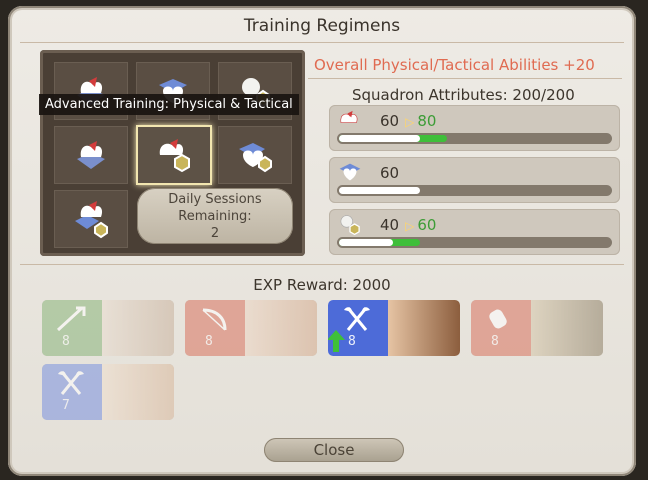 This screenshot has height=480, width=648. Describe the element at coordinates (322, 42) in the screenshot. I see `title-divider` at that location.